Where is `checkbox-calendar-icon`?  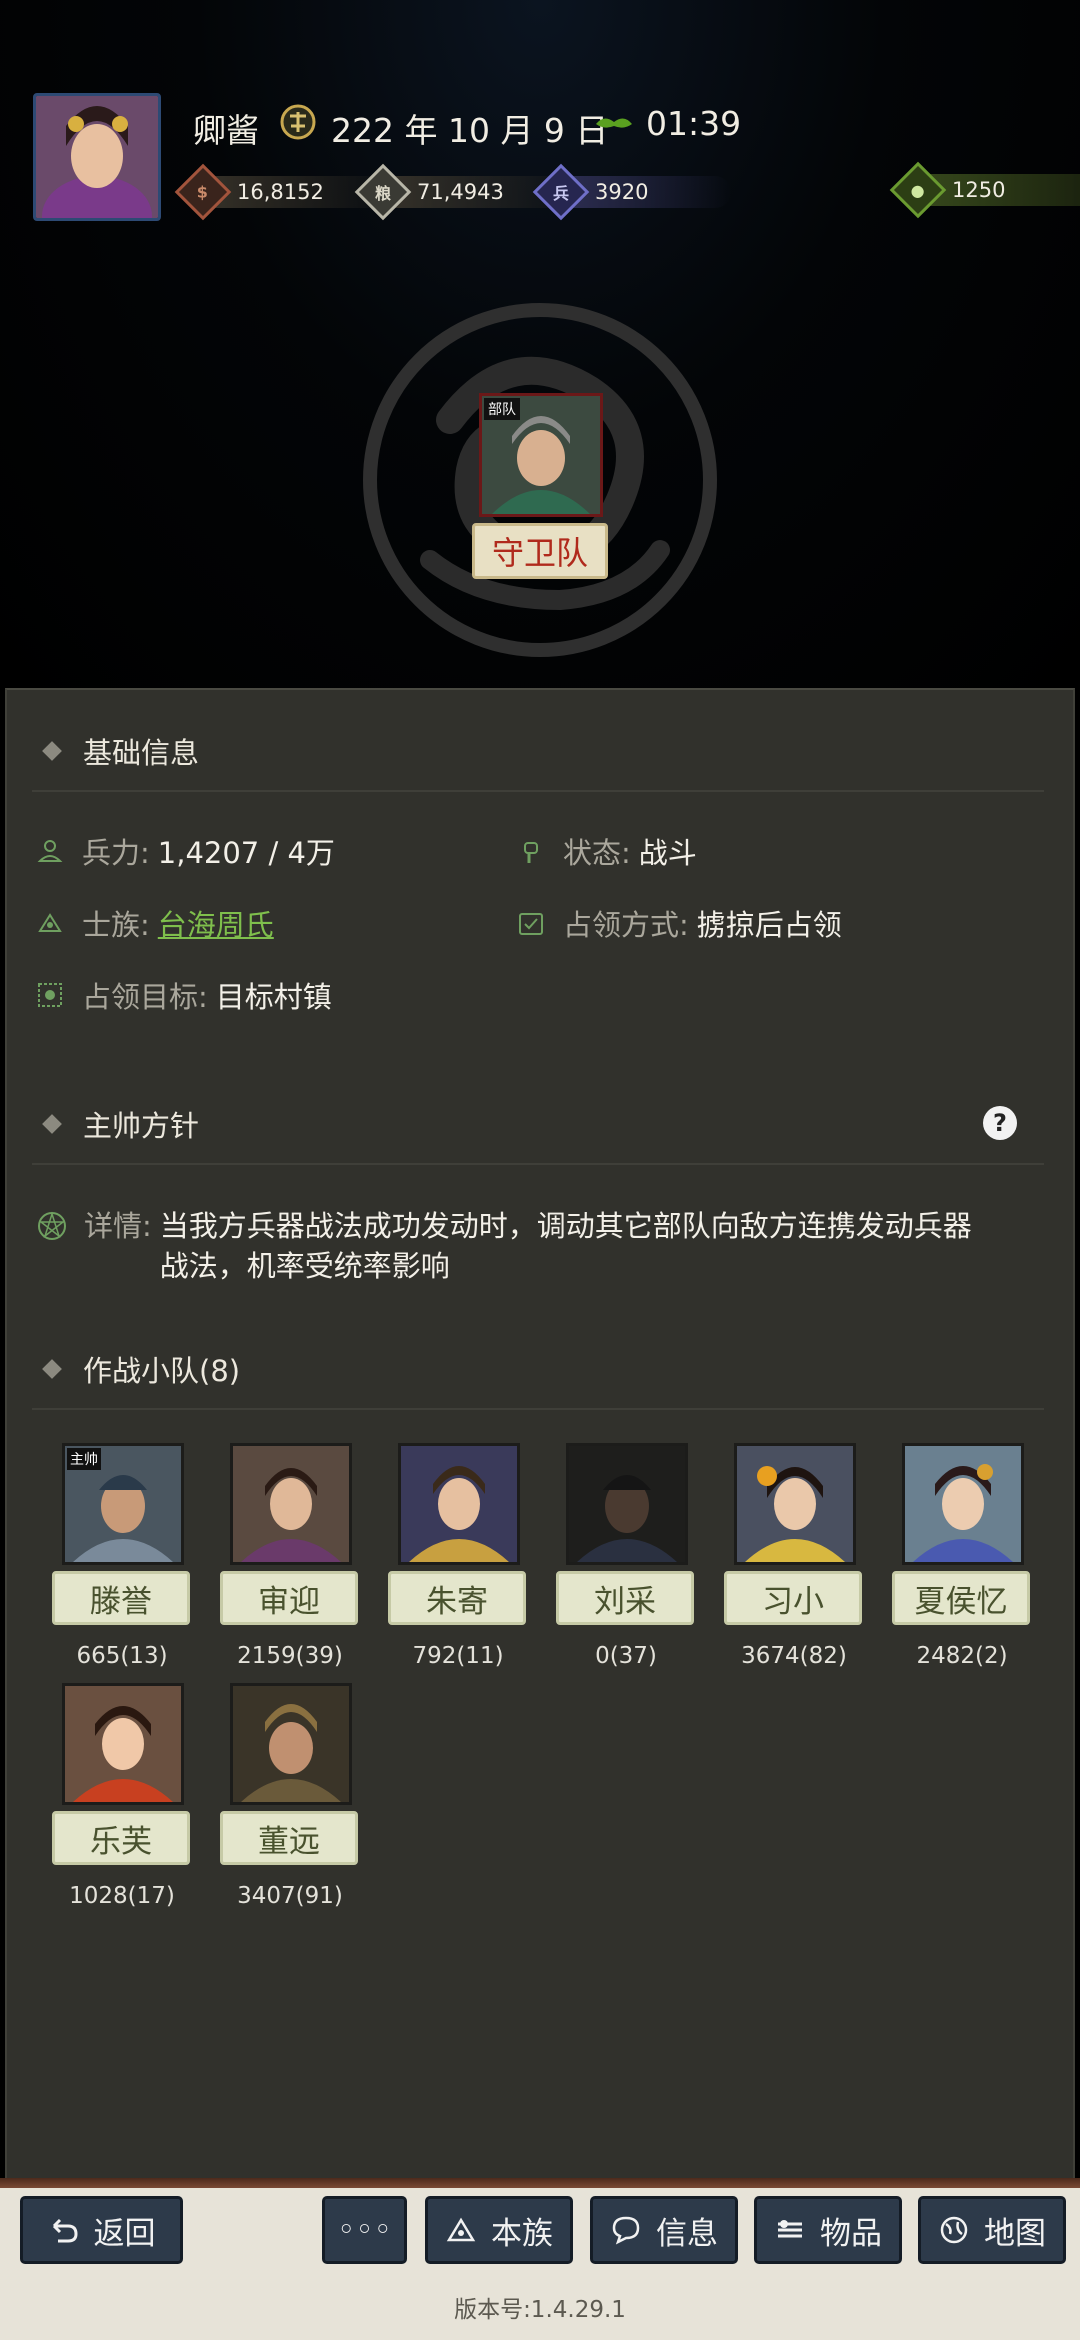
checkbox-calendar-icon is located at coordinates (531, 924).